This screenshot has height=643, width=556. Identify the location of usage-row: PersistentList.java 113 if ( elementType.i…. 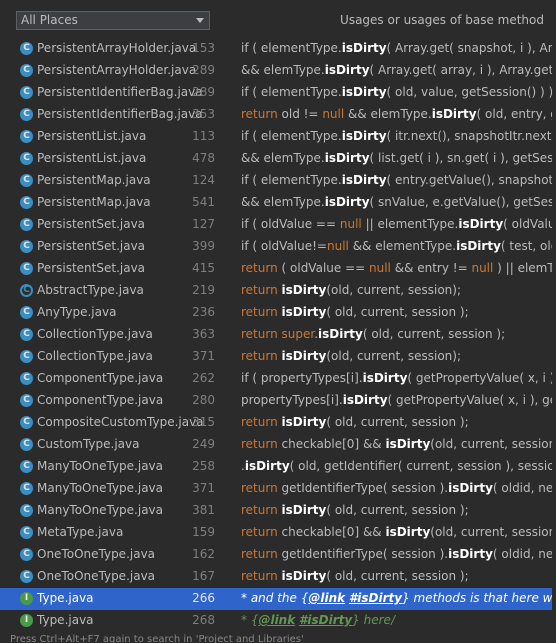
(278, 137).